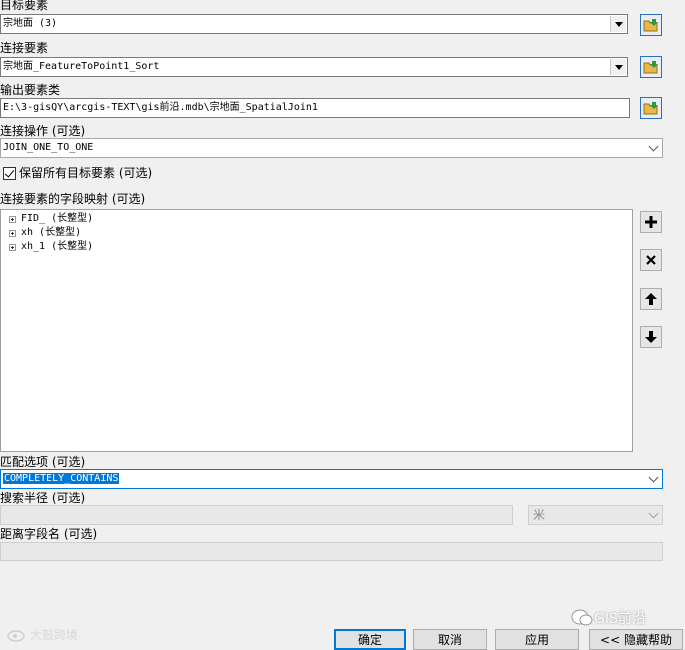  Describe the element at coordinates (24, 48) in the screenshot. I see `join-features-label: 连接要素` at that location.